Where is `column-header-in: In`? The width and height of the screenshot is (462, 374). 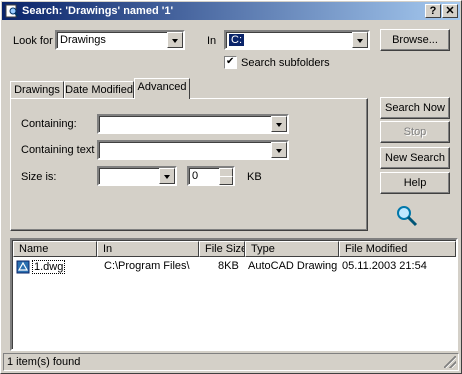 column-header-in: In is located at coordinates (148, 249).